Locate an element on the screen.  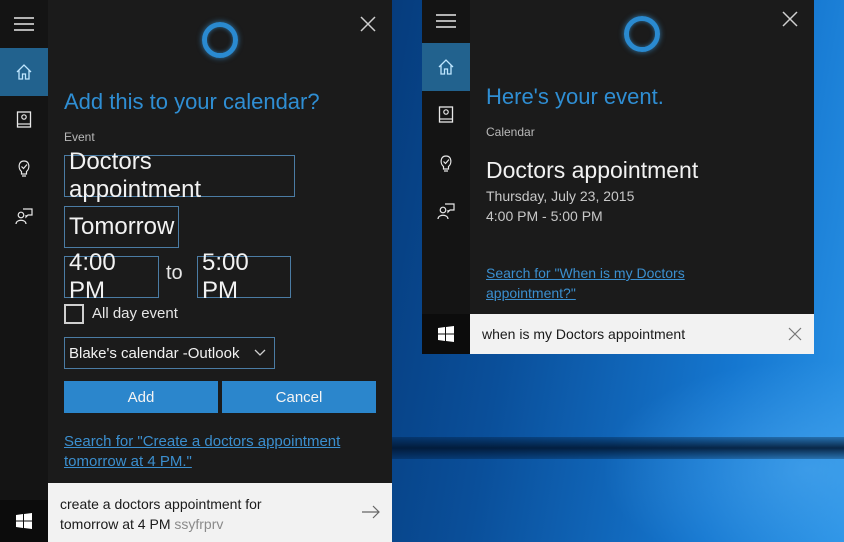
to-label: to is located at coordinates (174, 273).